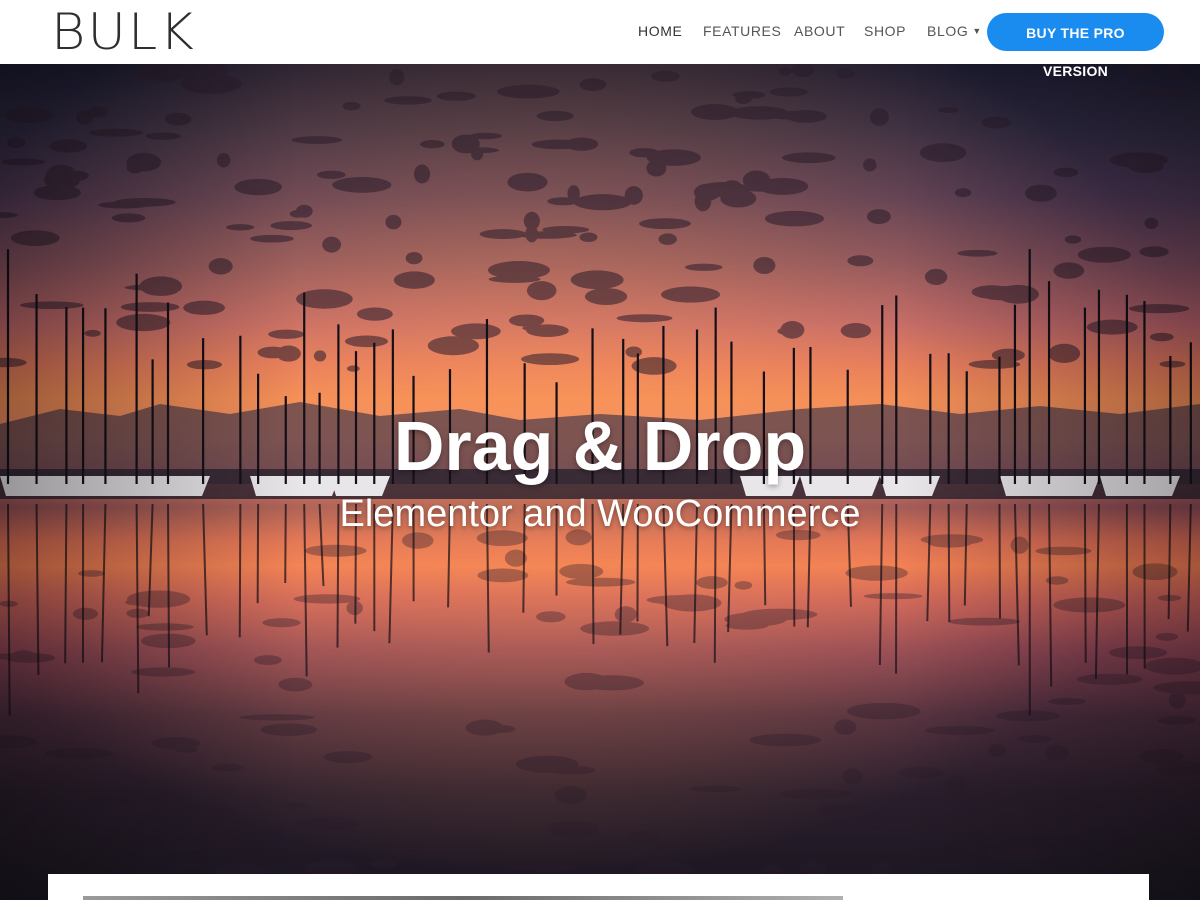 This screenshot has height=900, width=1200. What do you see at coordinates (1075, 46) in the screenshot?
I see `buy-pro-button: BUY THE PRO VERSION` at bounding box center [1075, 46].